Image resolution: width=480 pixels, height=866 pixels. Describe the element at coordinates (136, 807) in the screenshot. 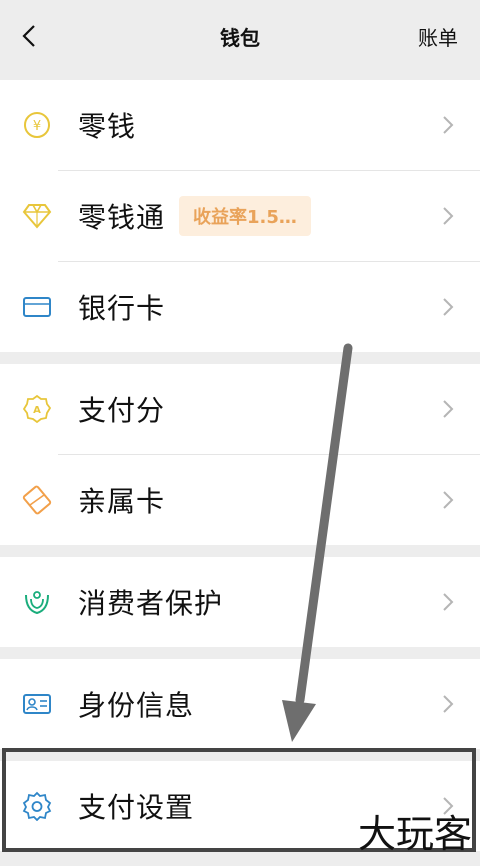

I see `menu-item-label: 支付设置` at that location.